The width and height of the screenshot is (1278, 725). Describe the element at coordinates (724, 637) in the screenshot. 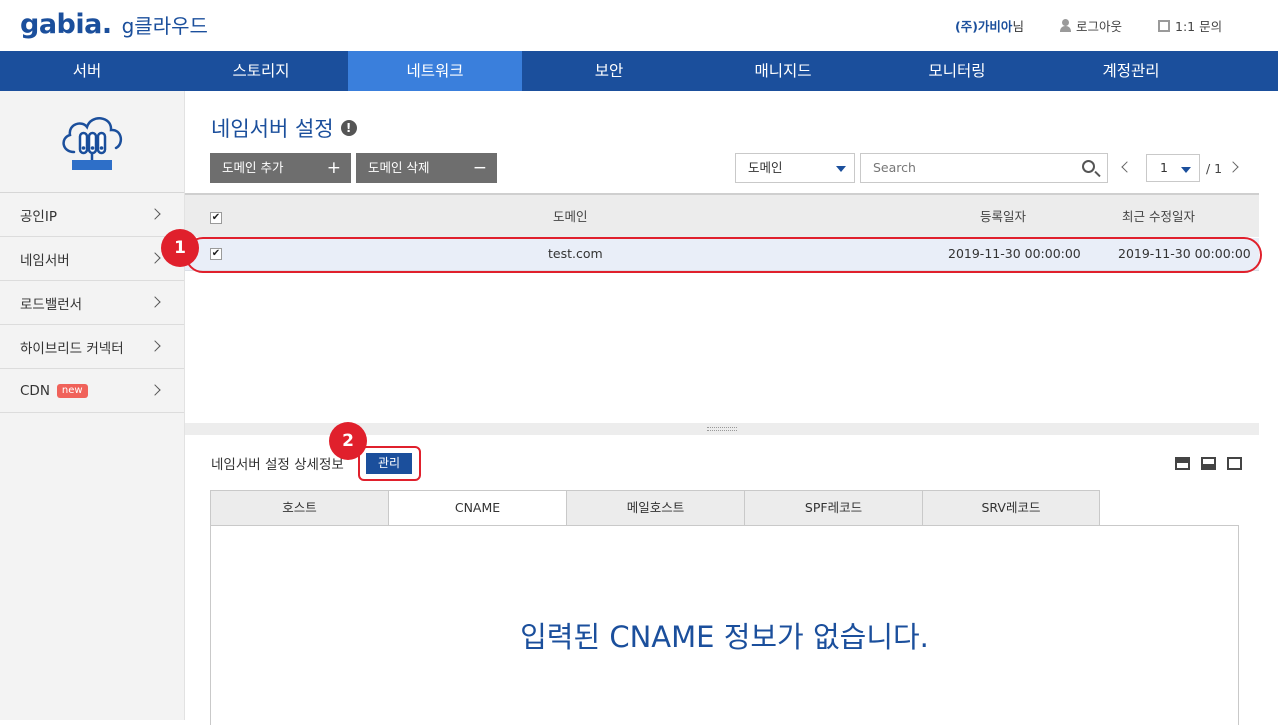

I see `empty-message: 입력된 CNAME 정보가 없습니다.` at that location.